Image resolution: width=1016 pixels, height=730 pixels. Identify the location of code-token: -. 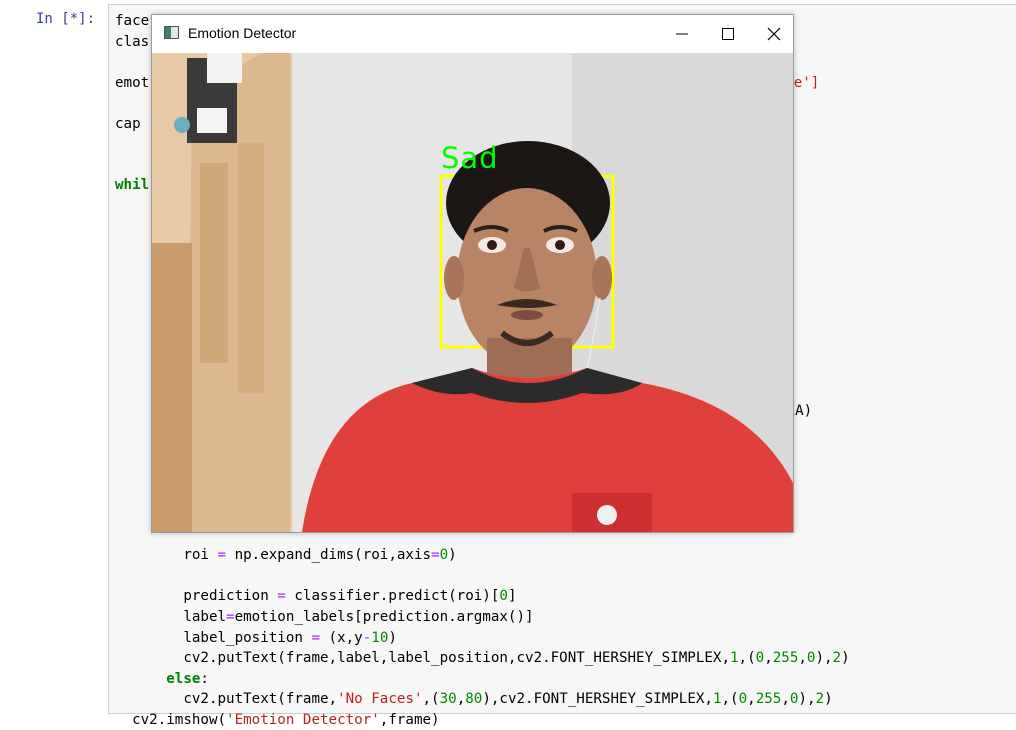
(367, 637).